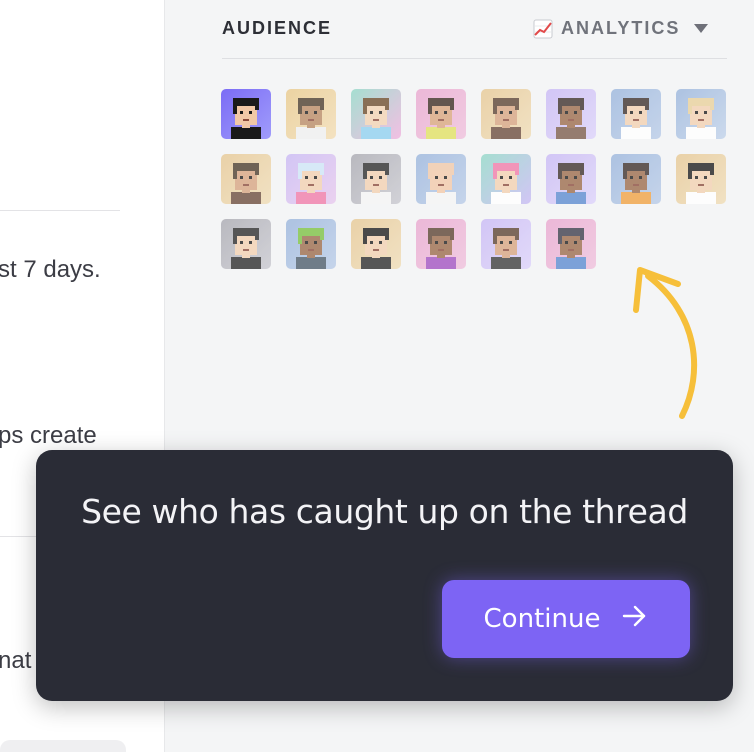 Image resolution: width=754 pixels, height=752 pixels. Describe the element at coordinates (384, 511) in the screenshot. I see `tooltip-message: See who has caught up on the thread` at that location.